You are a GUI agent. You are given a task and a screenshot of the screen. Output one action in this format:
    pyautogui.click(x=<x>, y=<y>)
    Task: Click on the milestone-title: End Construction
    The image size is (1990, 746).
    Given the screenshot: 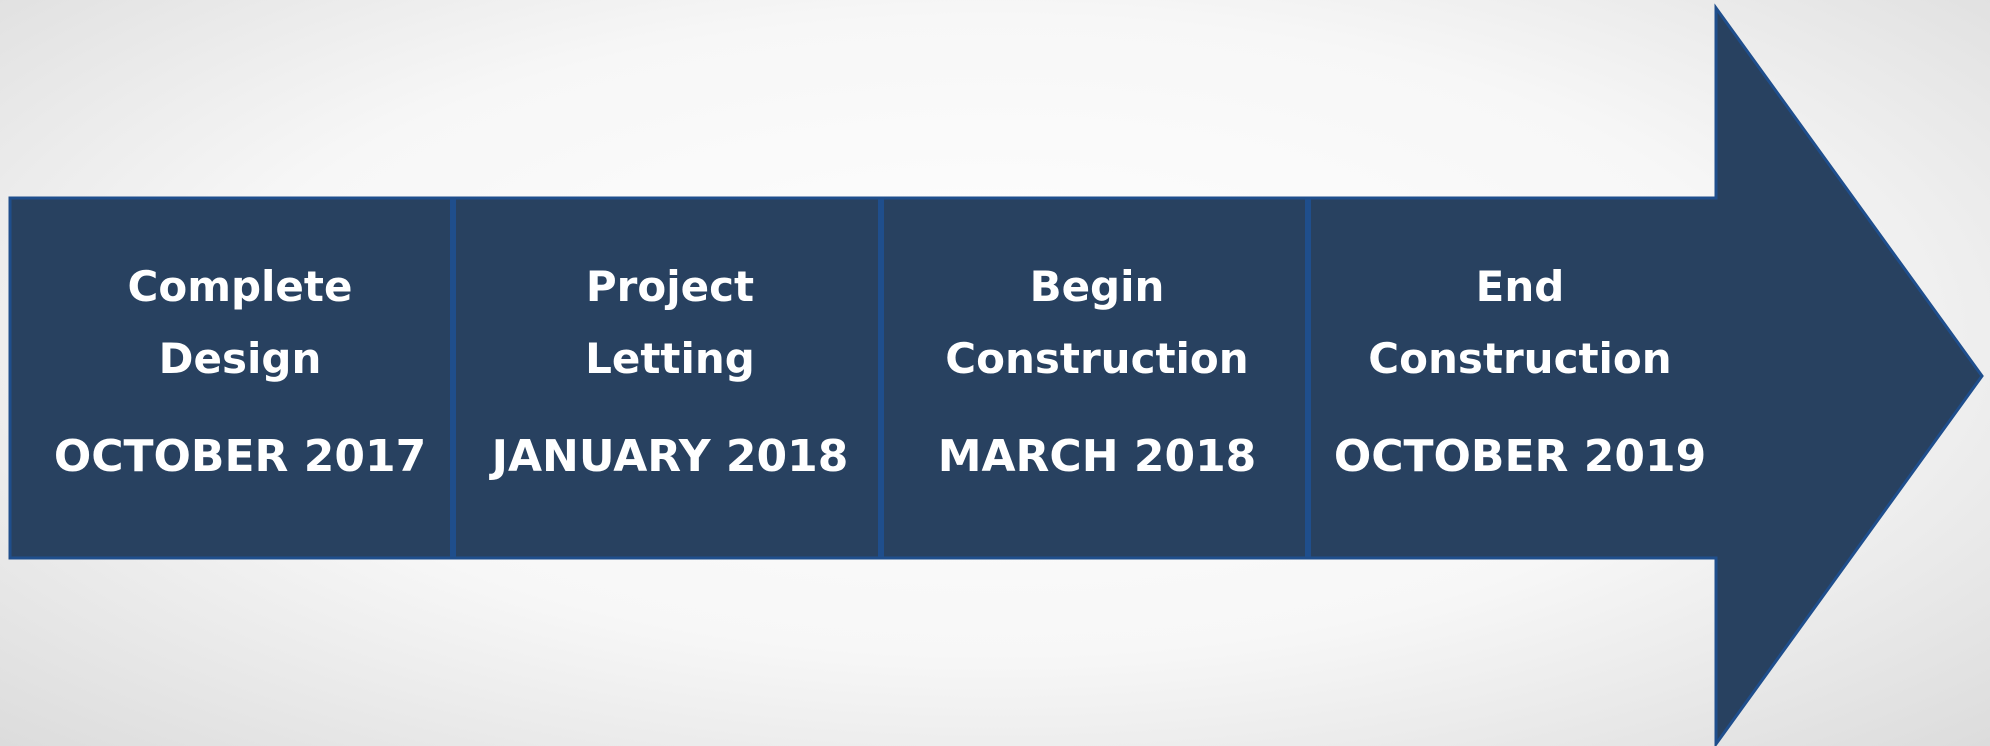 What is the action you would take?
    pyautogui.click(x=1520, y=323)
    